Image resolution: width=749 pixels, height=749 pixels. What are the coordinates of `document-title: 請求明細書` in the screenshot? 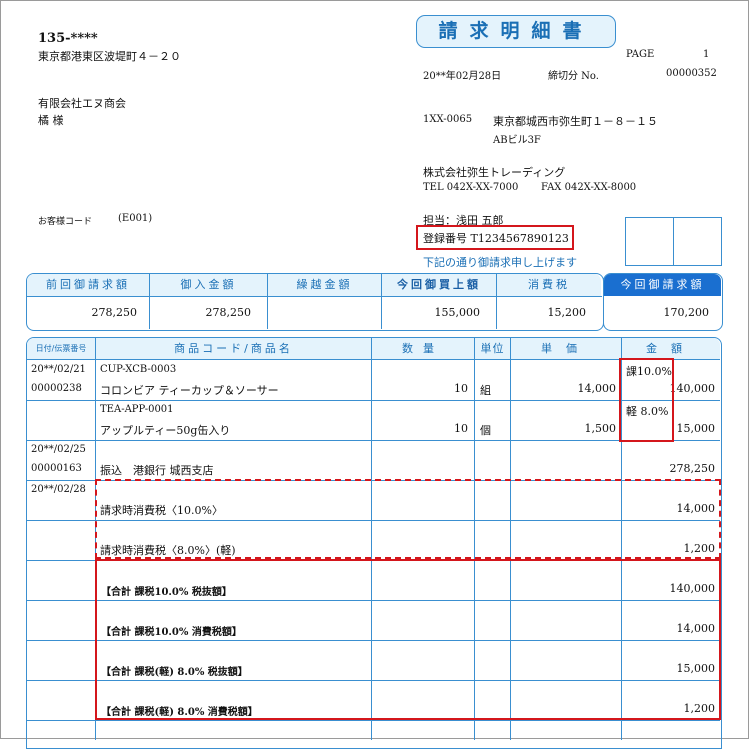 It's located at (516, 31).